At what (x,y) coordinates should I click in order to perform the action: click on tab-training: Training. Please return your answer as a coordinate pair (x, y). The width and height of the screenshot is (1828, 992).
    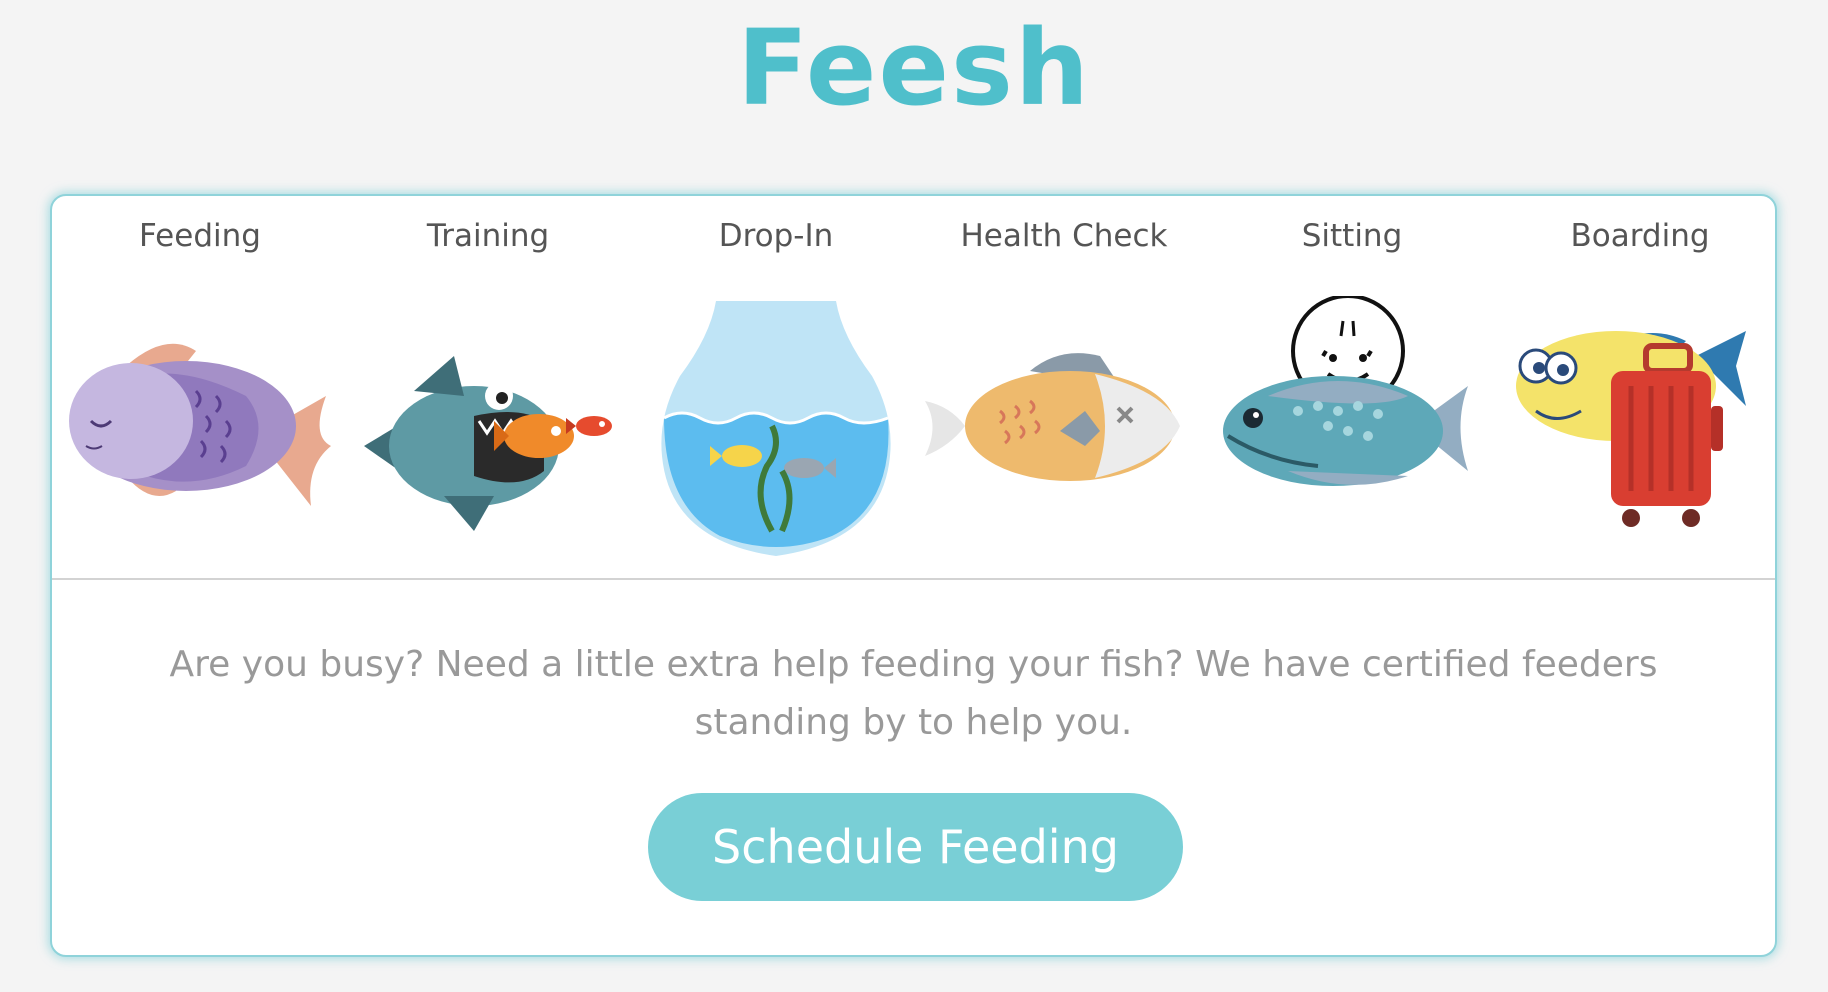
    Looking at the image, I should click on (488, 387).